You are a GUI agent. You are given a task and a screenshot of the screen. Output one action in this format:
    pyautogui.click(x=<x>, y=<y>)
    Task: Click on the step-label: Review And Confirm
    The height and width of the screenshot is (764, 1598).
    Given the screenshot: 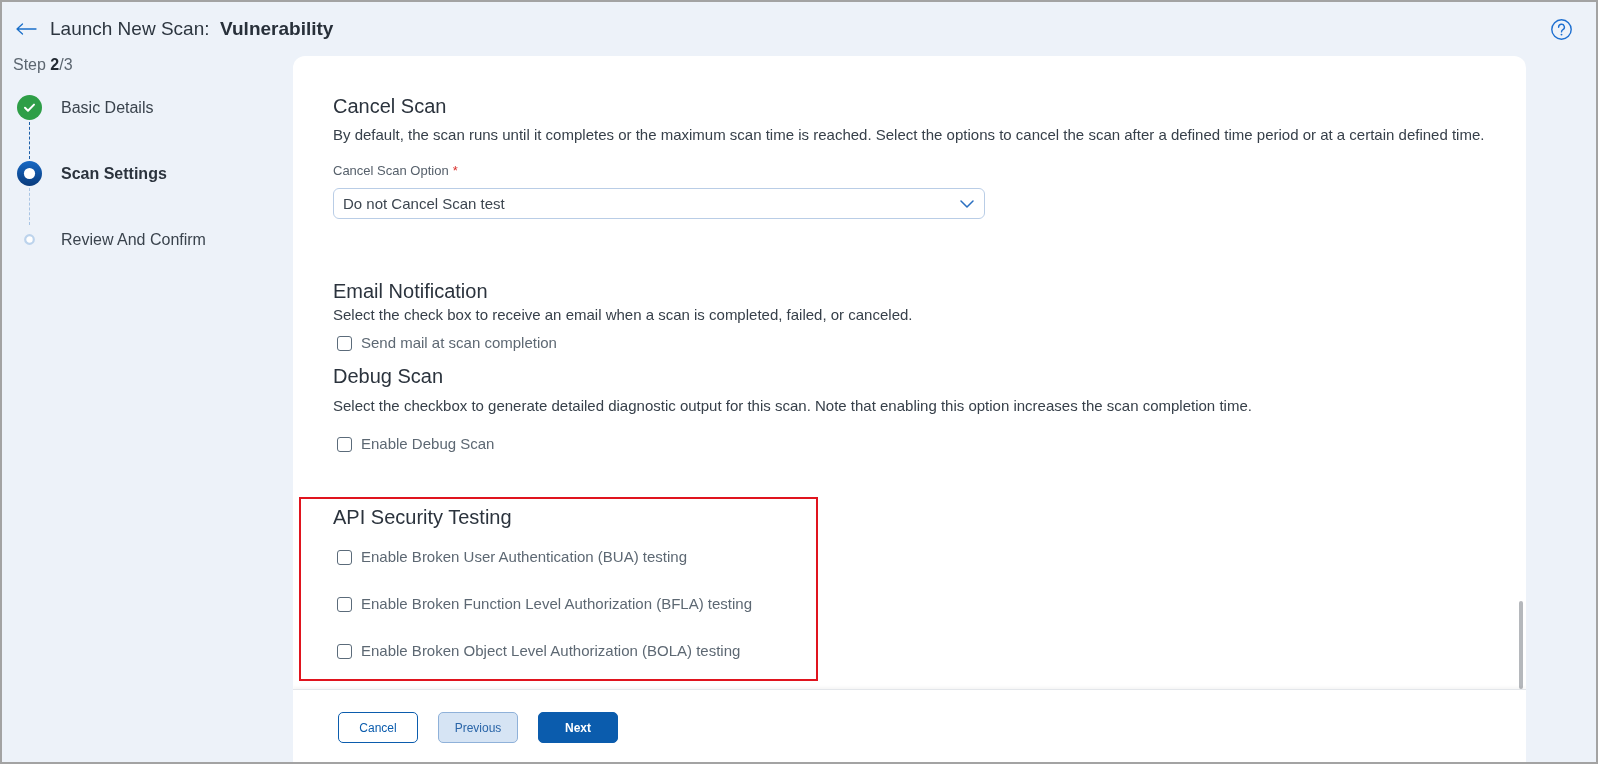 What is the action you would take?
    pyautogui.click(x=133, y=239)
    